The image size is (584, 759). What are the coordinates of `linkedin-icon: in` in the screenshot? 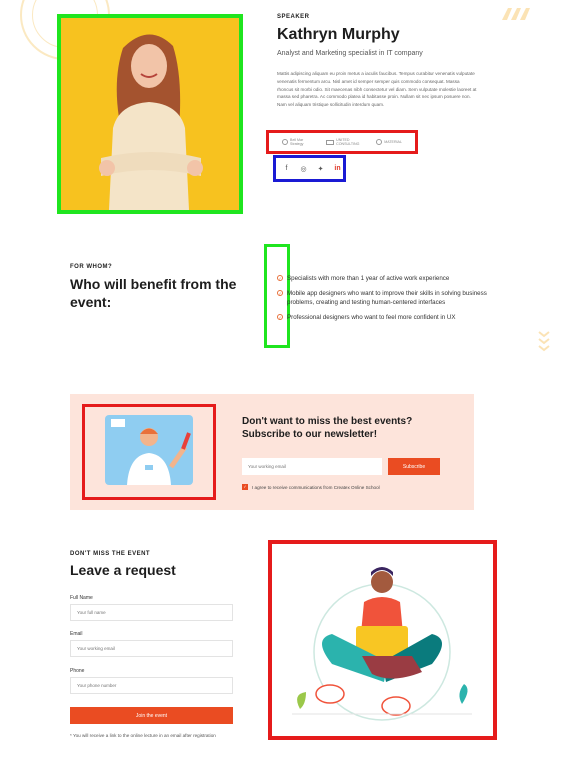 It's located at (337, 168).